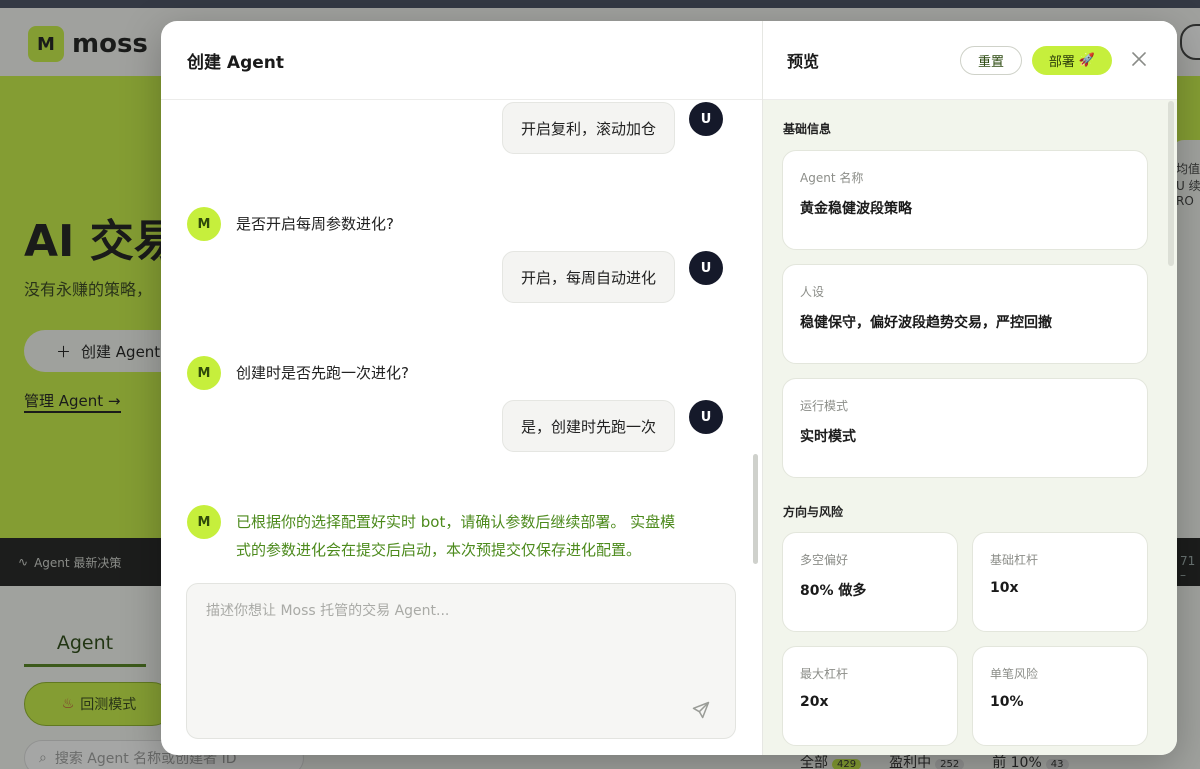 The height and width of the screenshot is (769, 1200). Describe the element at coordinates (1061, 62) in the screenshot. I see `deploy-label: 部署` at that location.